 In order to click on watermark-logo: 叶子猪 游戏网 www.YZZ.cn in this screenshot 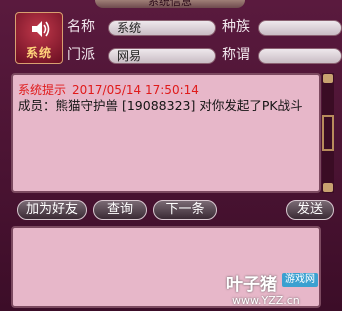, I will do `click(283, 290)`.